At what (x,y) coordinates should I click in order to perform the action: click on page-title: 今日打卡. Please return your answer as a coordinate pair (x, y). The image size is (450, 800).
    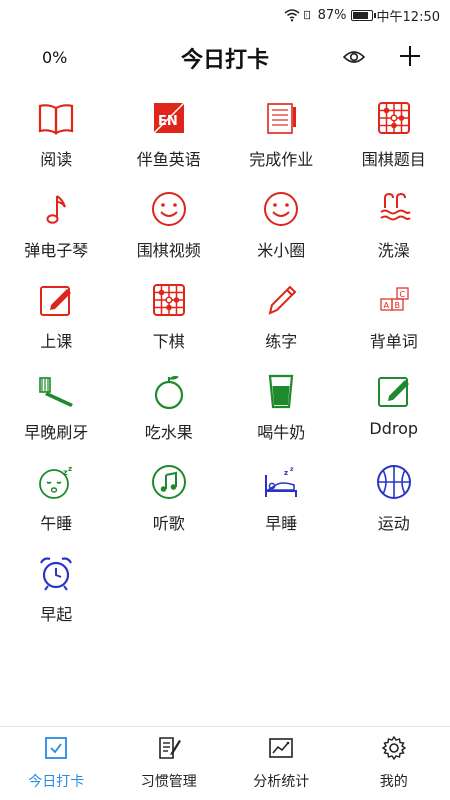
    Looking at the image, I should click on (224, 60).